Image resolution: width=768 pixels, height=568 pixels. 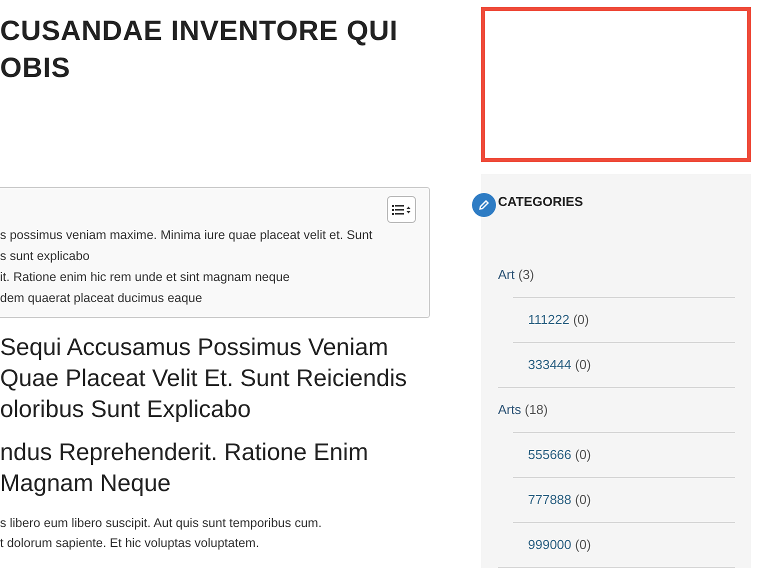 What do you see at coordinates (130, 543) in the screenshot?
I see `paragraph-text: t dolorum sapiente. Et hic voluptas voluptatem.` at bounding box center [130, 543].